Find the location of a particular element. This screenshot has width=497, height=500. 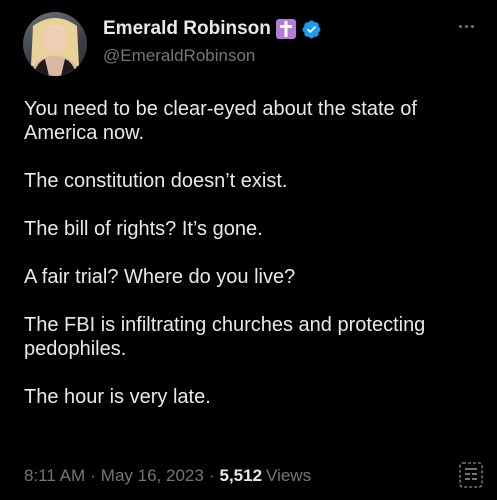

tweet-header: Emerald Robinson @EmeraldRobinson is located at coordinates (253, 44).